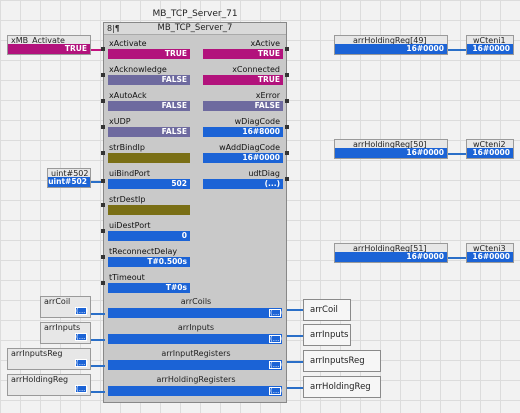 The width and height of the screenshot is (520, 413). Describe the element at coordinates (256, 69) in the screenshot. I see `pin-xconnected: xConnected` at that location.